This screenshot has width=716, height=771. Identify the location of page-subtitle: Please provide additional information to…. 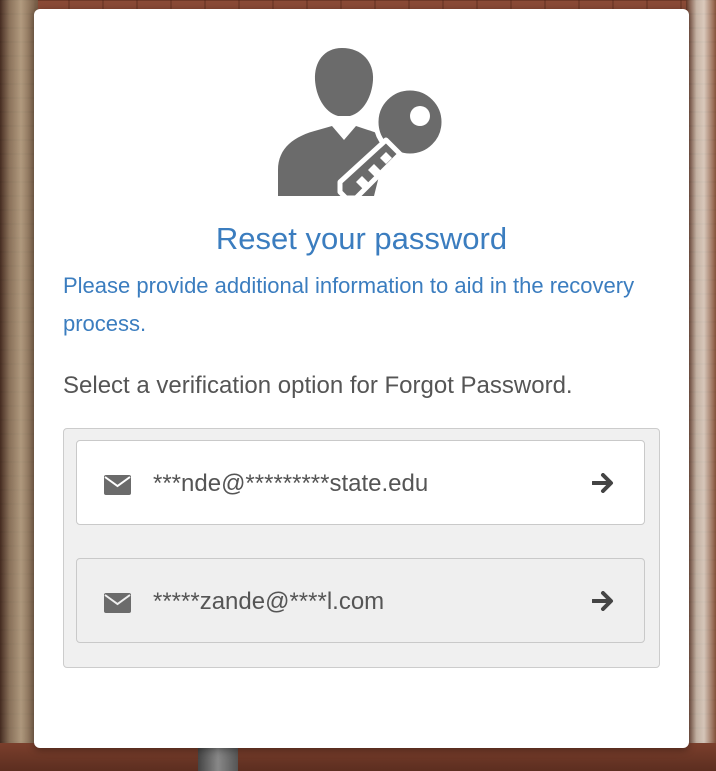
(349, 304).